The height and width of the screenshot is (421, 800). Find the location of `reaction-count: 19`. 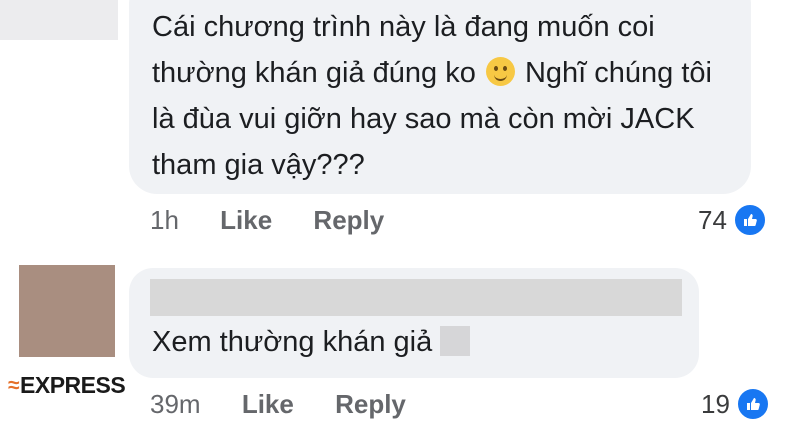

reaction-count: 19 is located at coordinates (715, 403).